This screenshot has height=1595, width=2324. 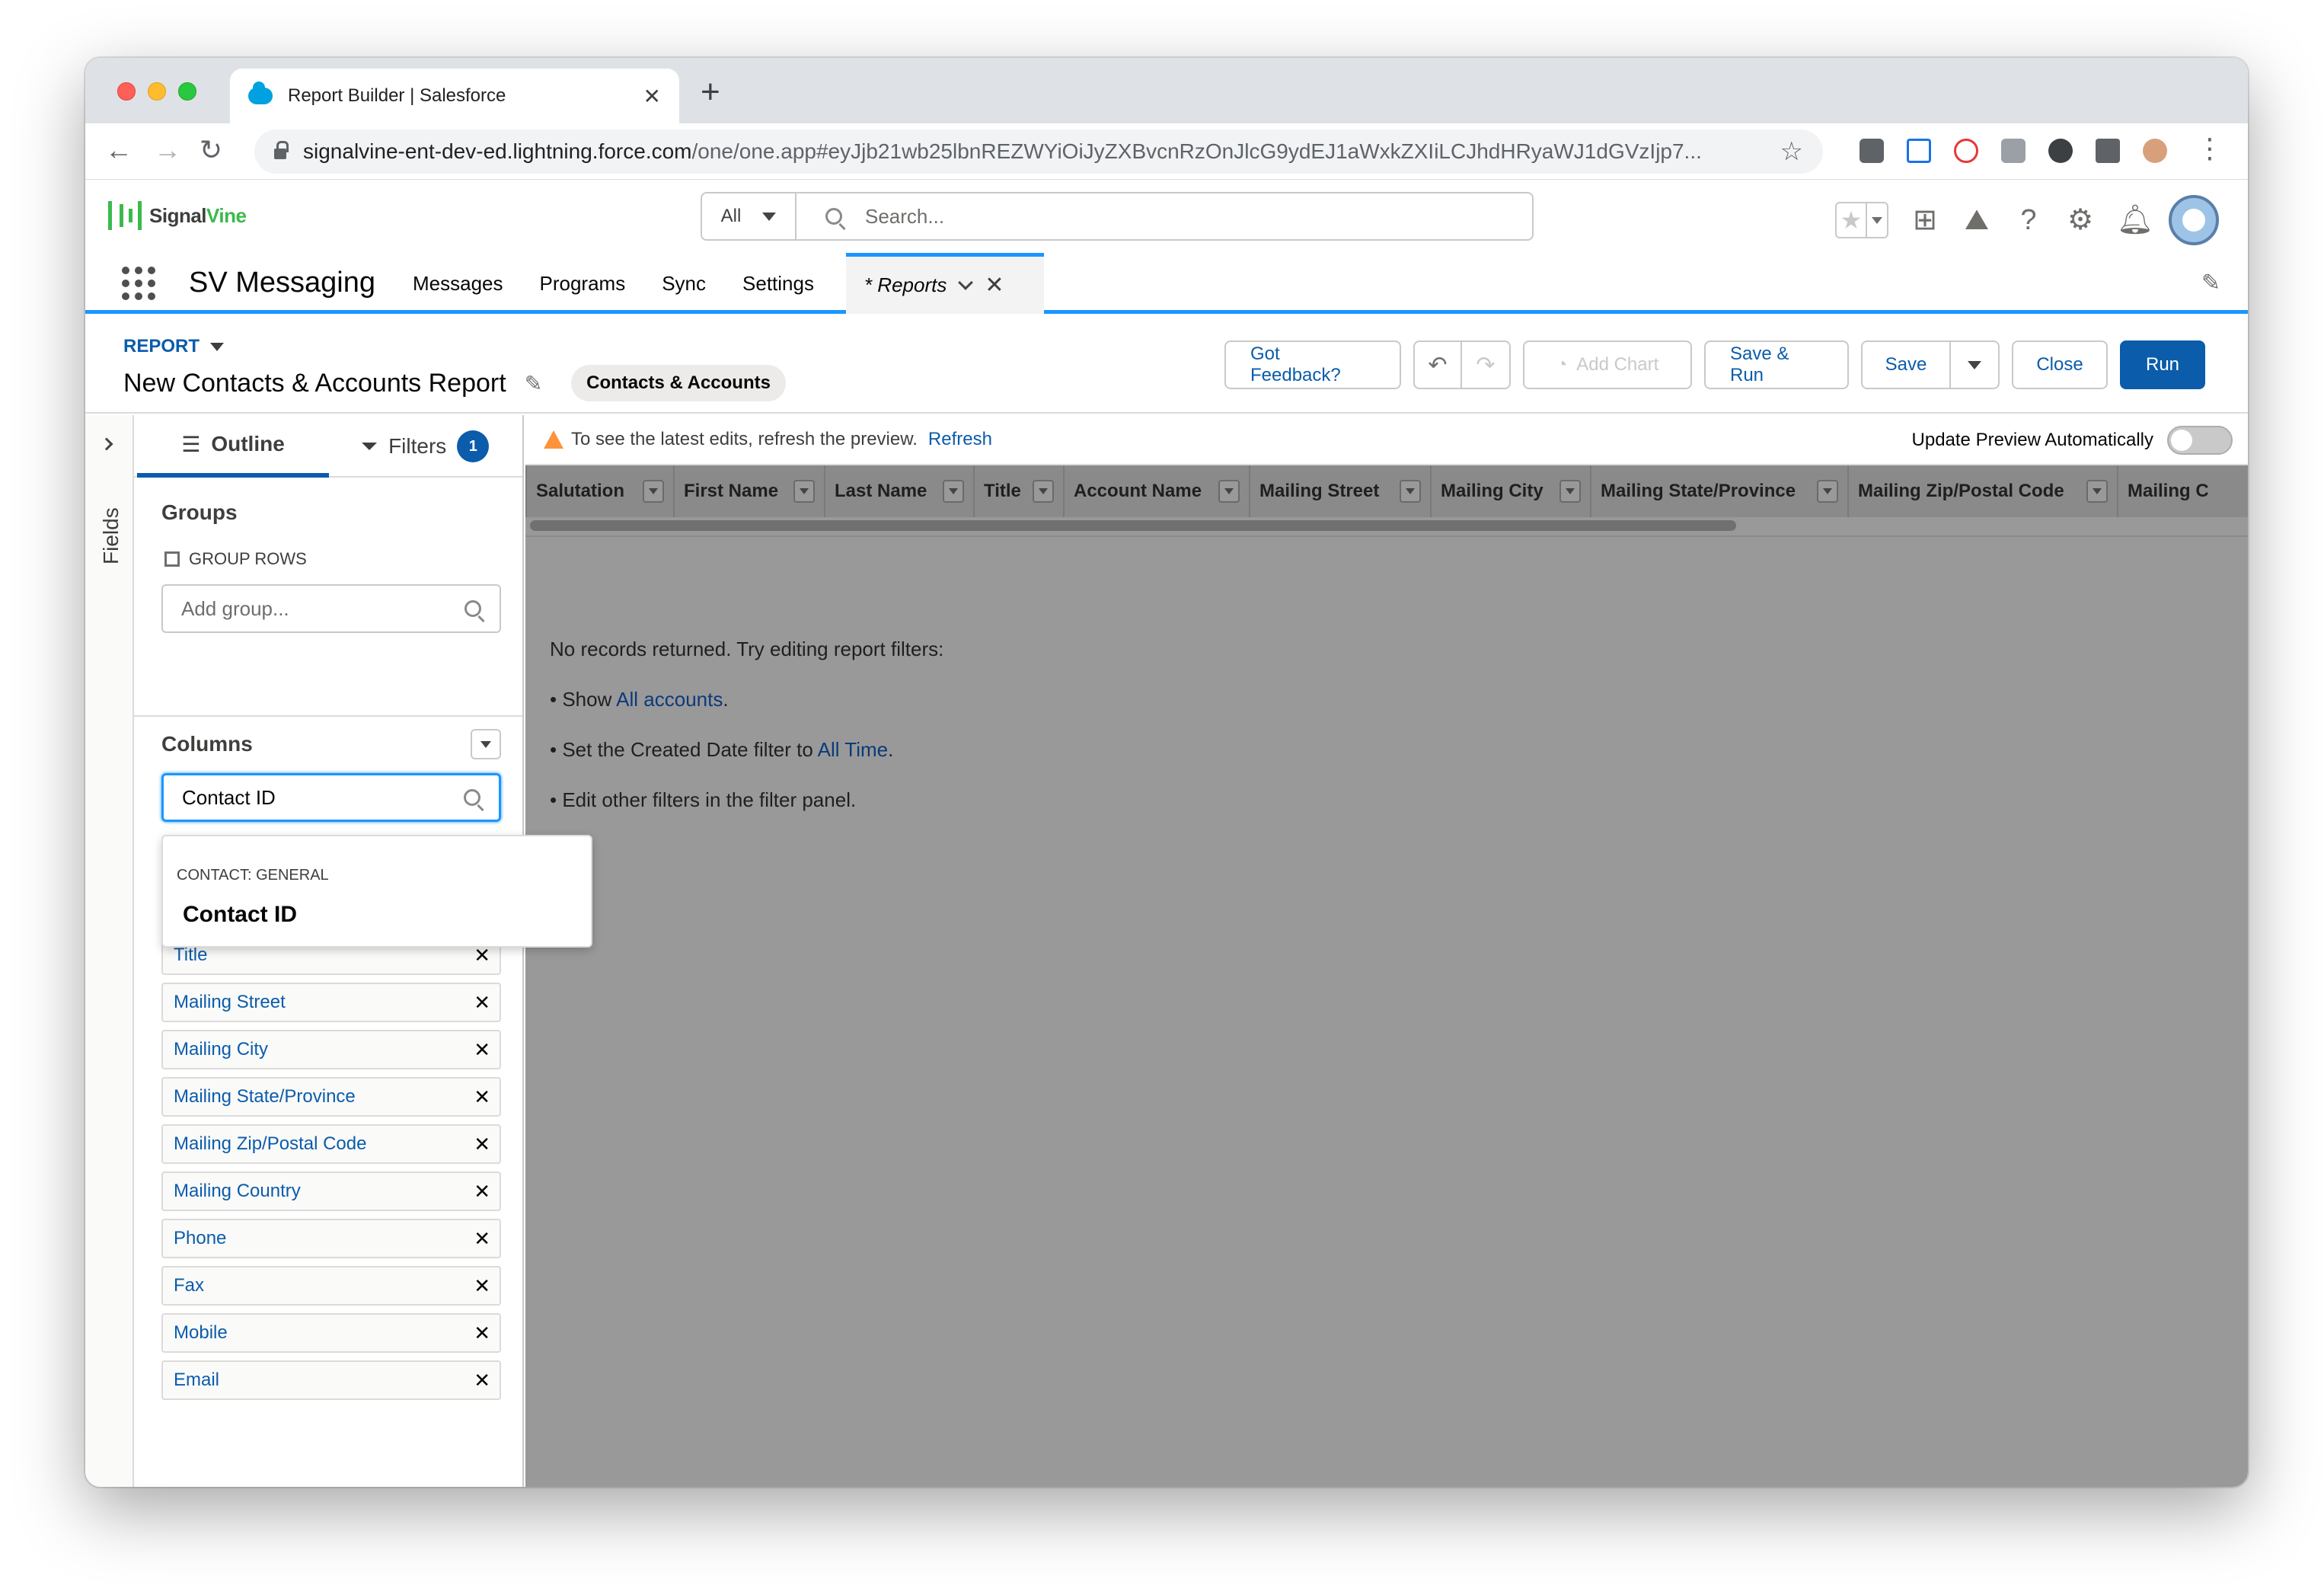 What do you see at coordinates (118, 150) in the screenshot?
I see `back-arrow-icon: ←` at bounding box center [118, 150].